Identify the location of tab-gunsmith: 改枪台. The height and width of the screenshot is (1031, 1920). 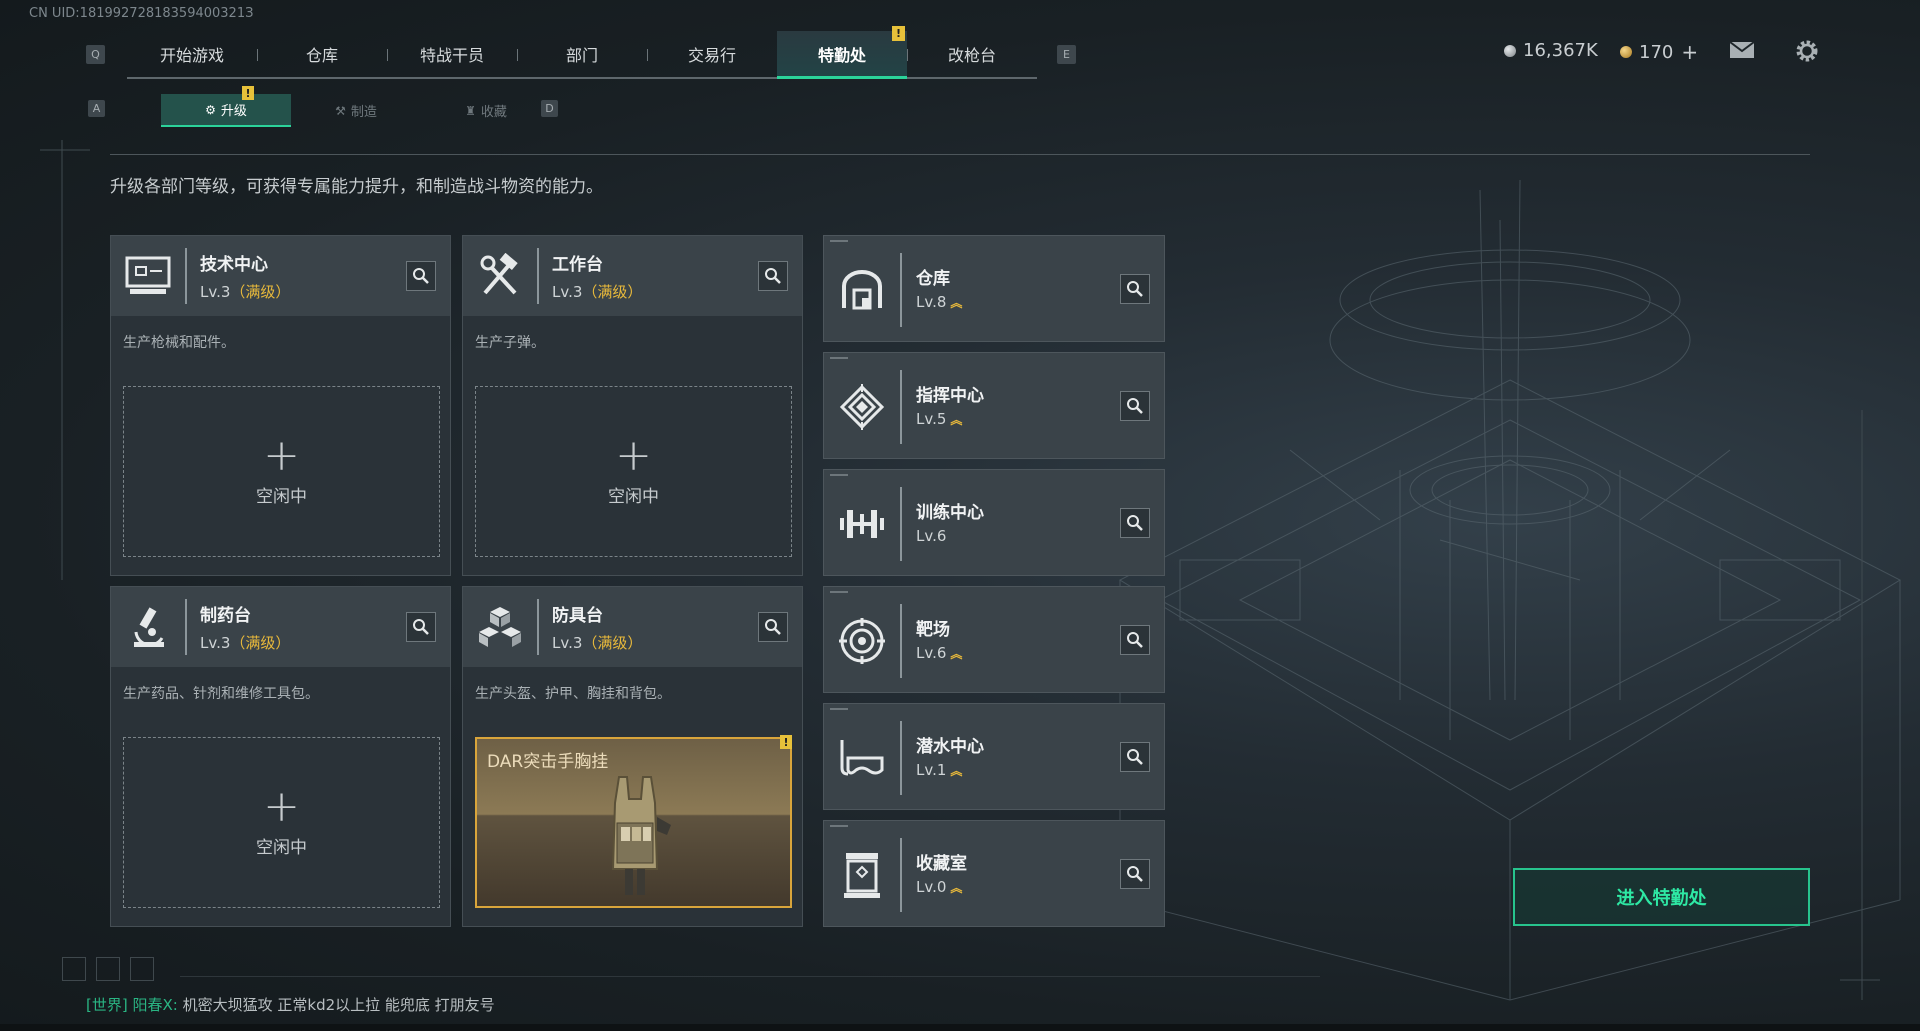
(972, 54).